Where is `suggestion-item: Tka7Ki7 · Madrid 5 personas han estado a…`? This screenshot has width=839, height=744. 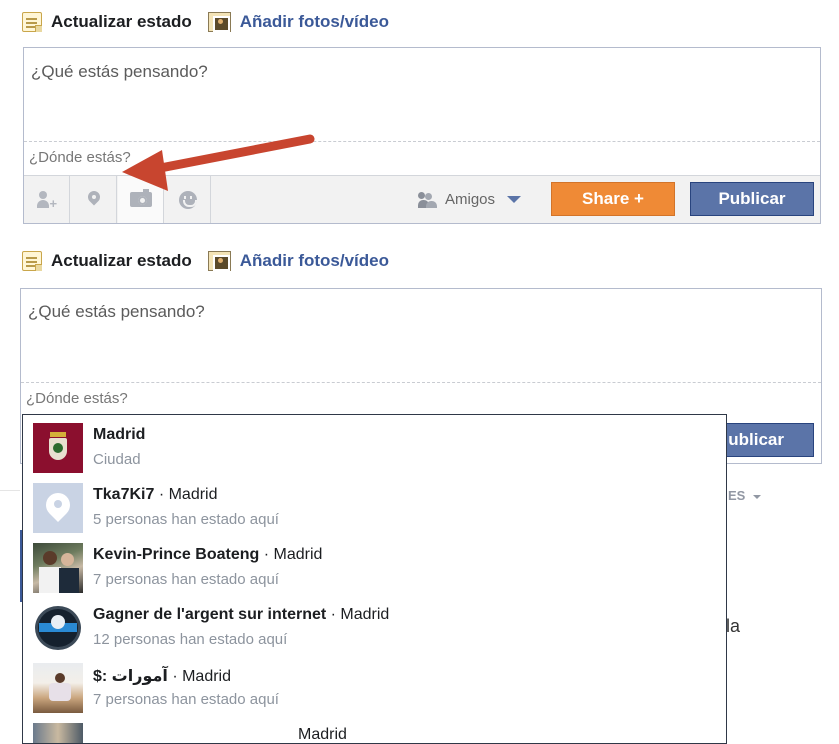 suggestion-item: Tka7Ki7 · Madrid 5 personas han estado a… is located at coordinates (374, 505).